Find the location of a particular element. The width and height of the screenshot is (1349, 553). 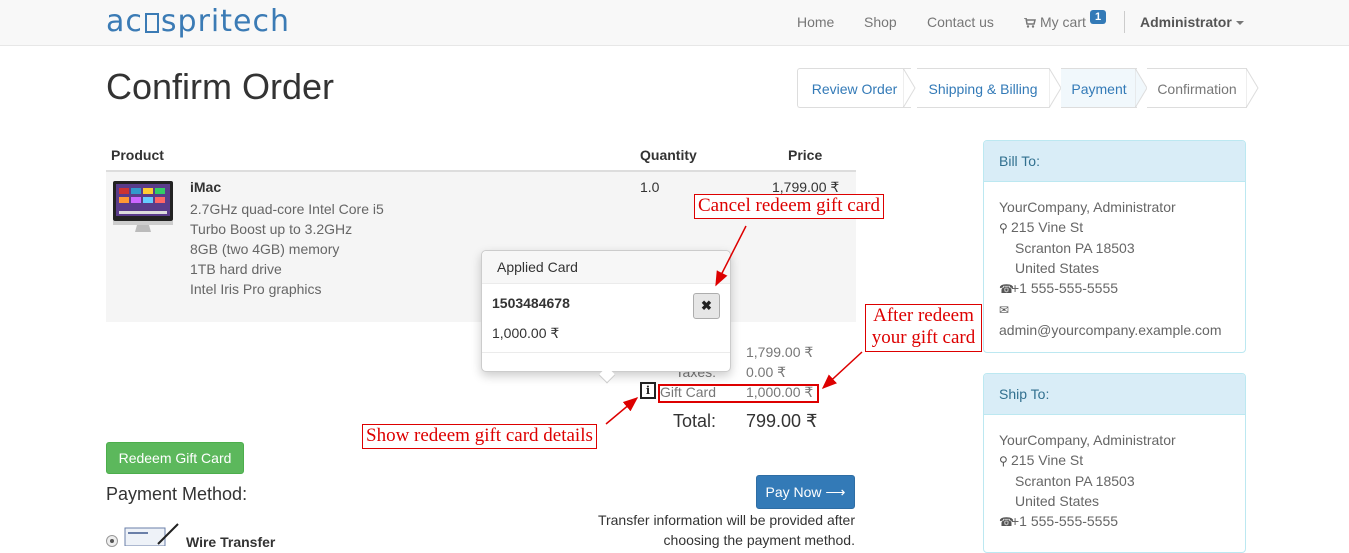

ship-to-city: Scranton PA 18503 is located at coordinates (1075, 481).